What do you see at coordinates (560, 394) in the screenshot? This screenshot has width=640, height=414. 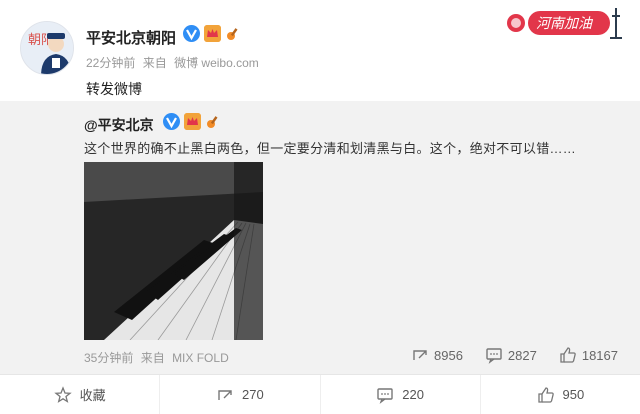 I see `like-button: 950` at bounding box center [560, 394].